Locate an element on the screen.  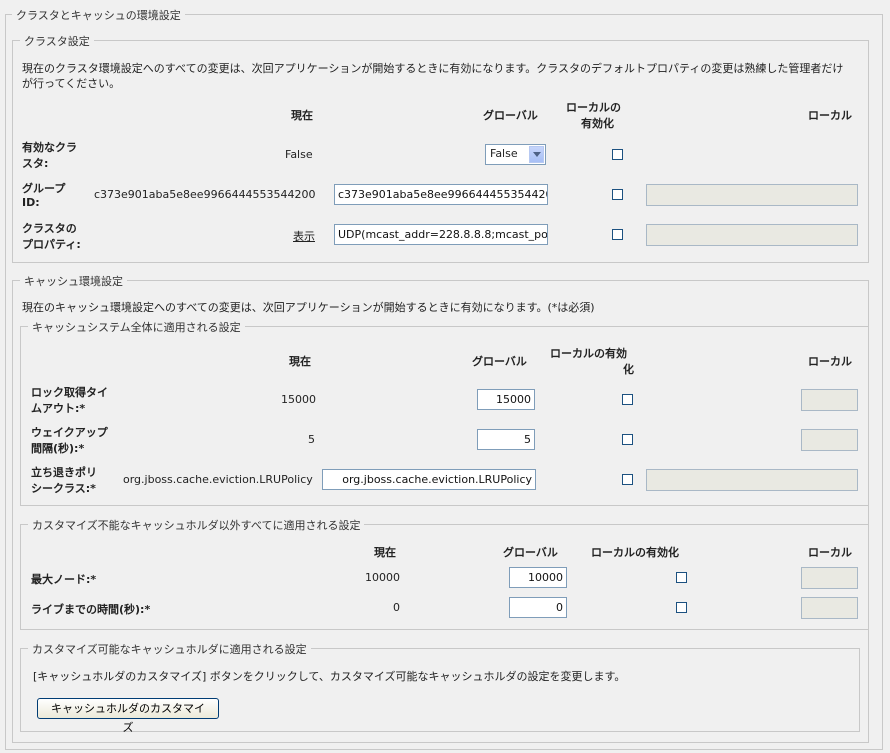
custom-fieldset is located at coordinates (440, 690).